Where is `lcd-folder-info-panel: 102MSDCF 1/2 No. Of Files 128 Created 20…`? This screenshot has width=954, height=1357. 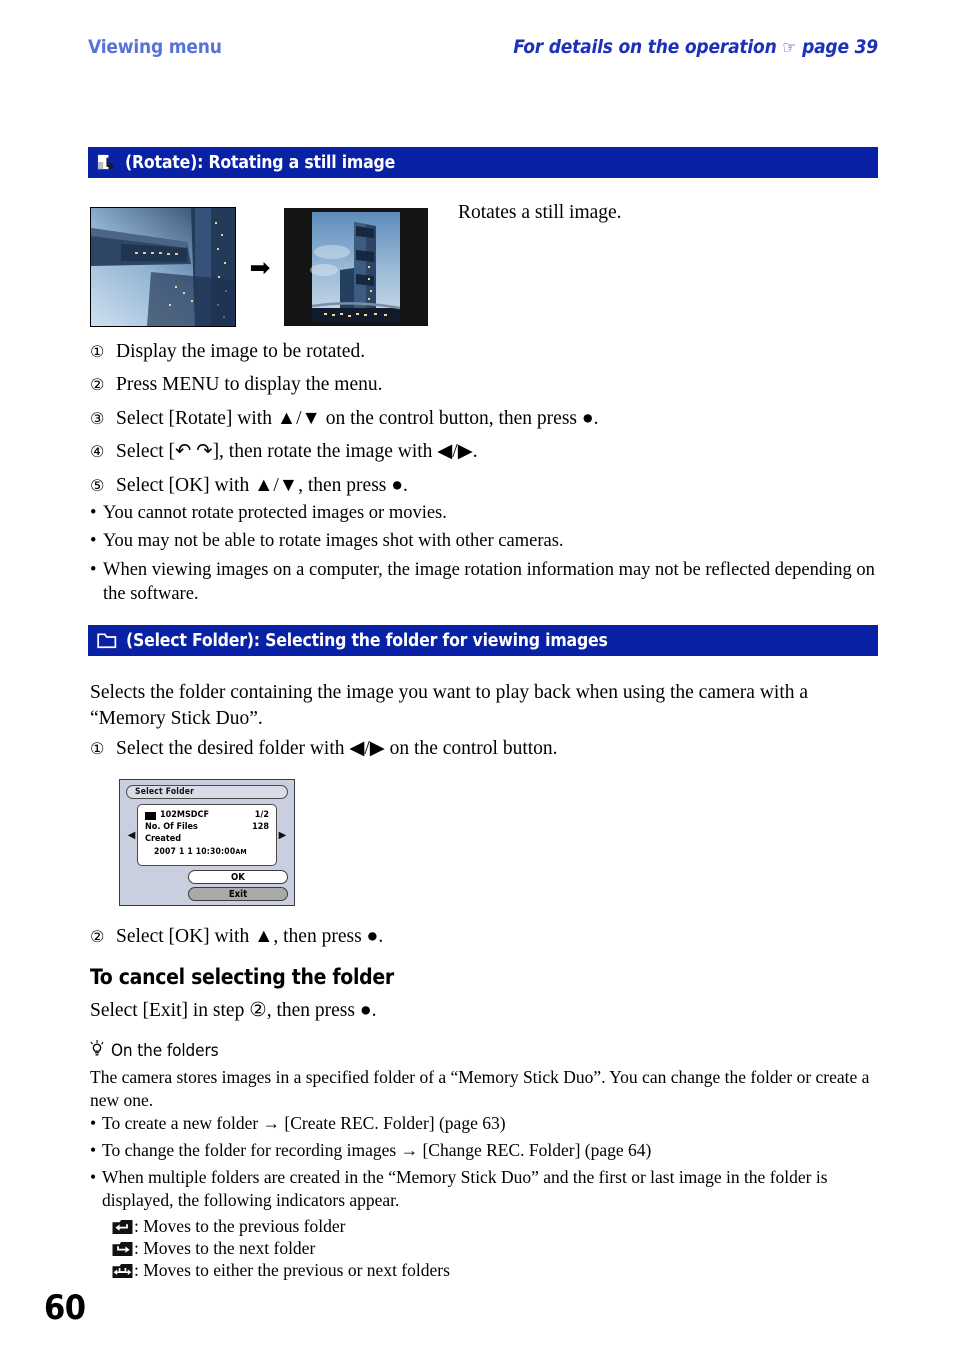 lcd-folder-info-panel: 102MSDCF 1/2 No. Of Files 128 Created 20… is located at coordinates (207, 835).